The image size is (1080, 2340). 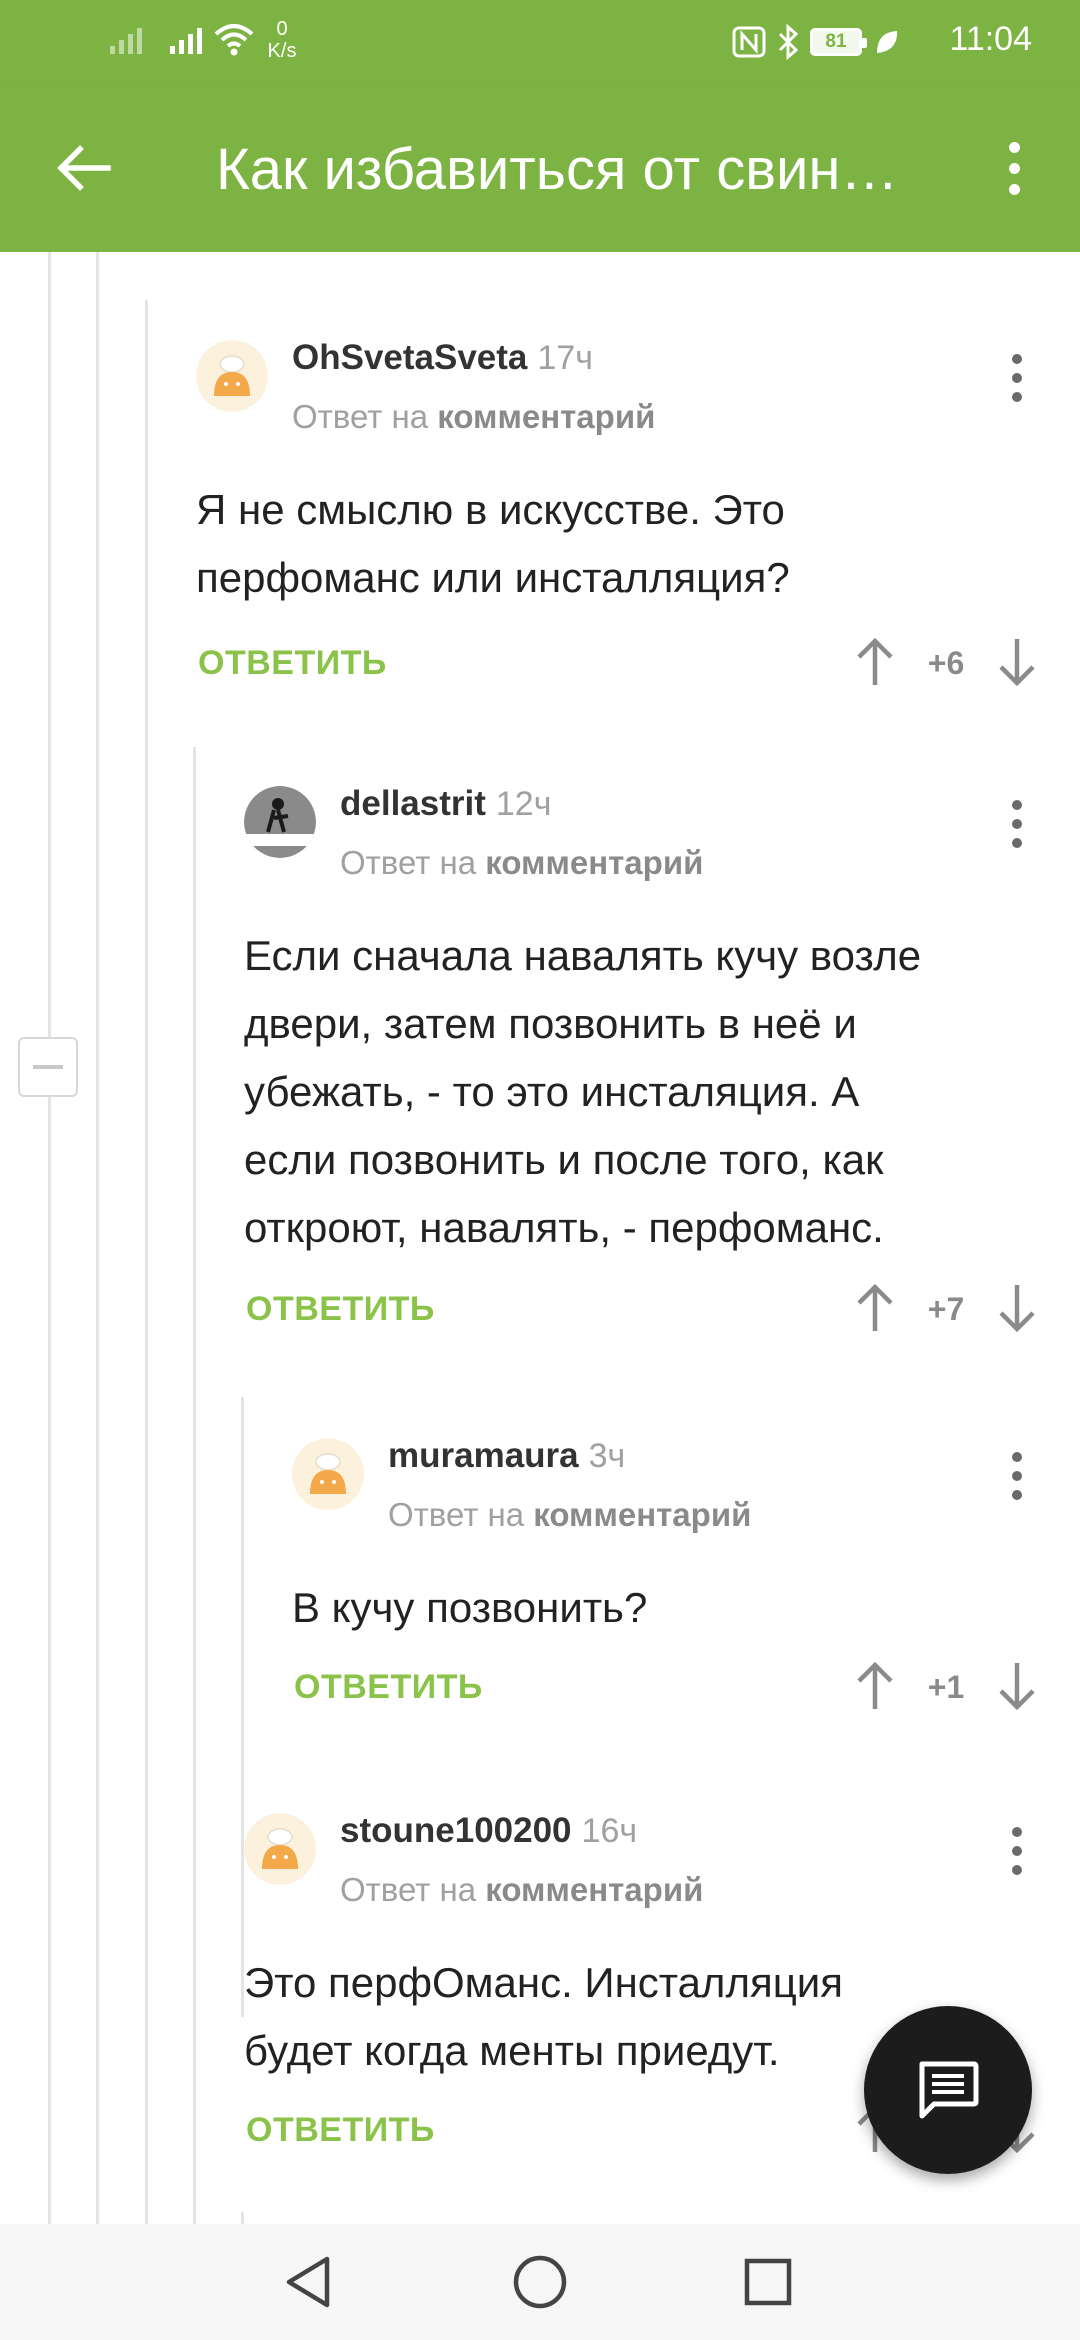 I want to click on minus-icon, so click(x=48, y=1067).